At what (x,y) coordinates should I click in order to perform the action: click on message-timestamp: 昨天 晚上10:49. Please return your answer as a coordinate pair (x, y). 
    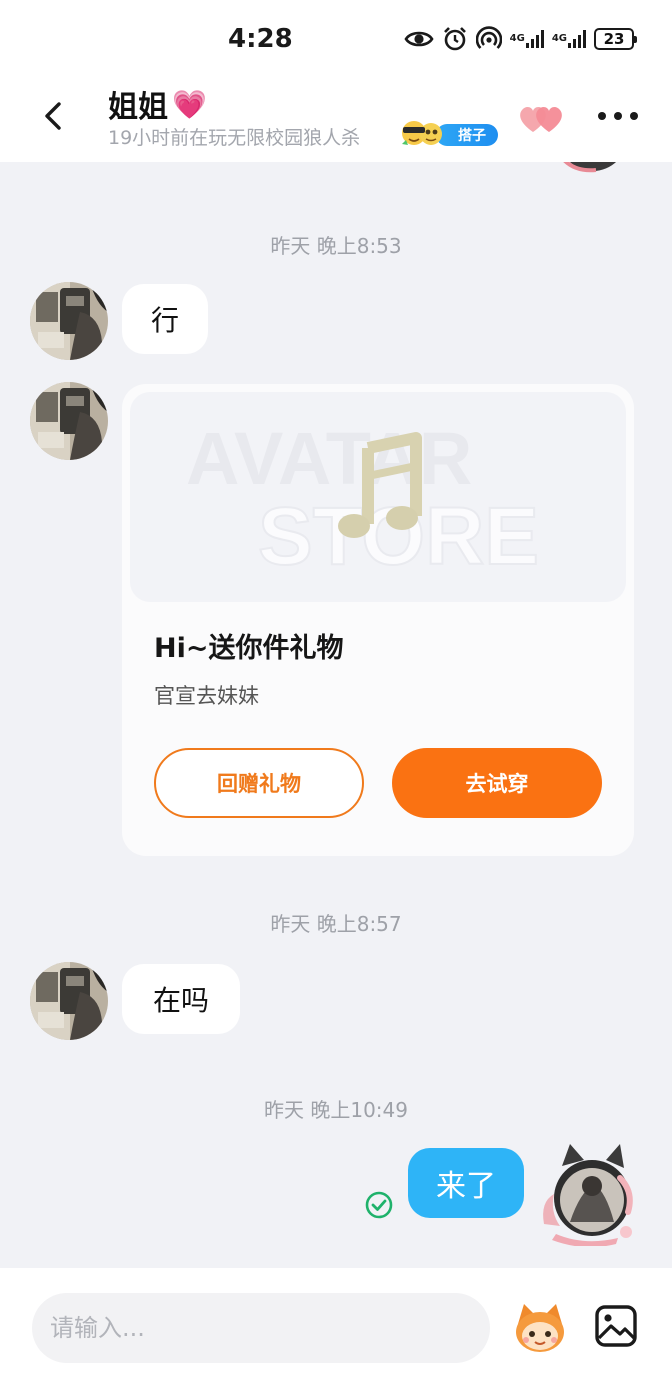
    Looking at the image, I should click on (336, 1110).